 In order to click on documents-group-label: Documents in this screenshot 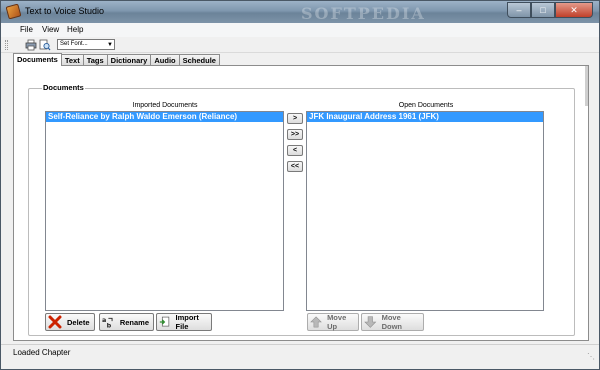, I will do `click(63, 87)`.